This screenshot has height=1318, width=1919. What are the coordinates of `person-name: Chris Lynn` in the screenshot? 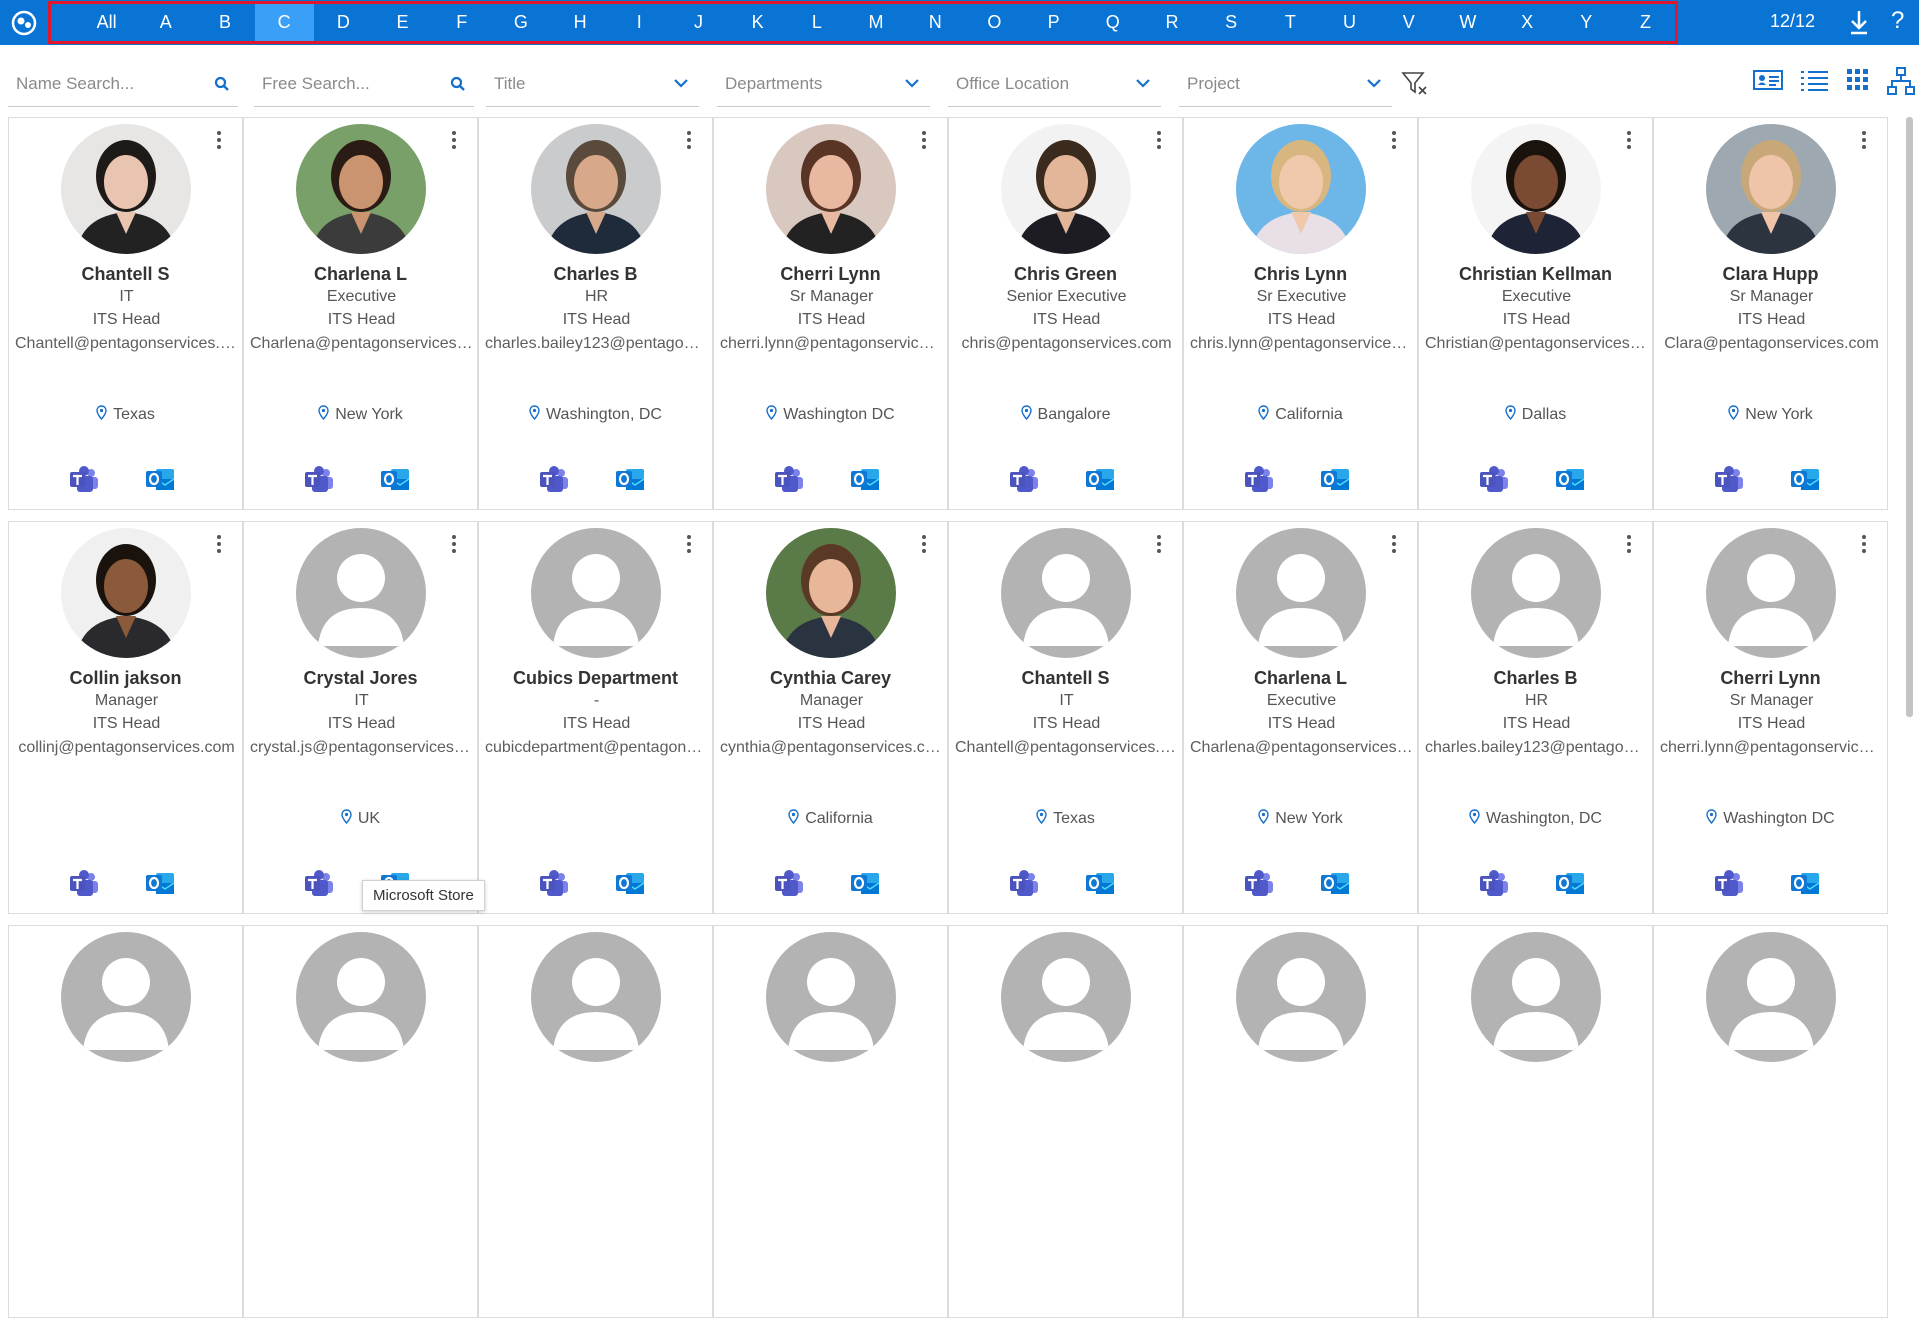 It's located at (1300, 274).